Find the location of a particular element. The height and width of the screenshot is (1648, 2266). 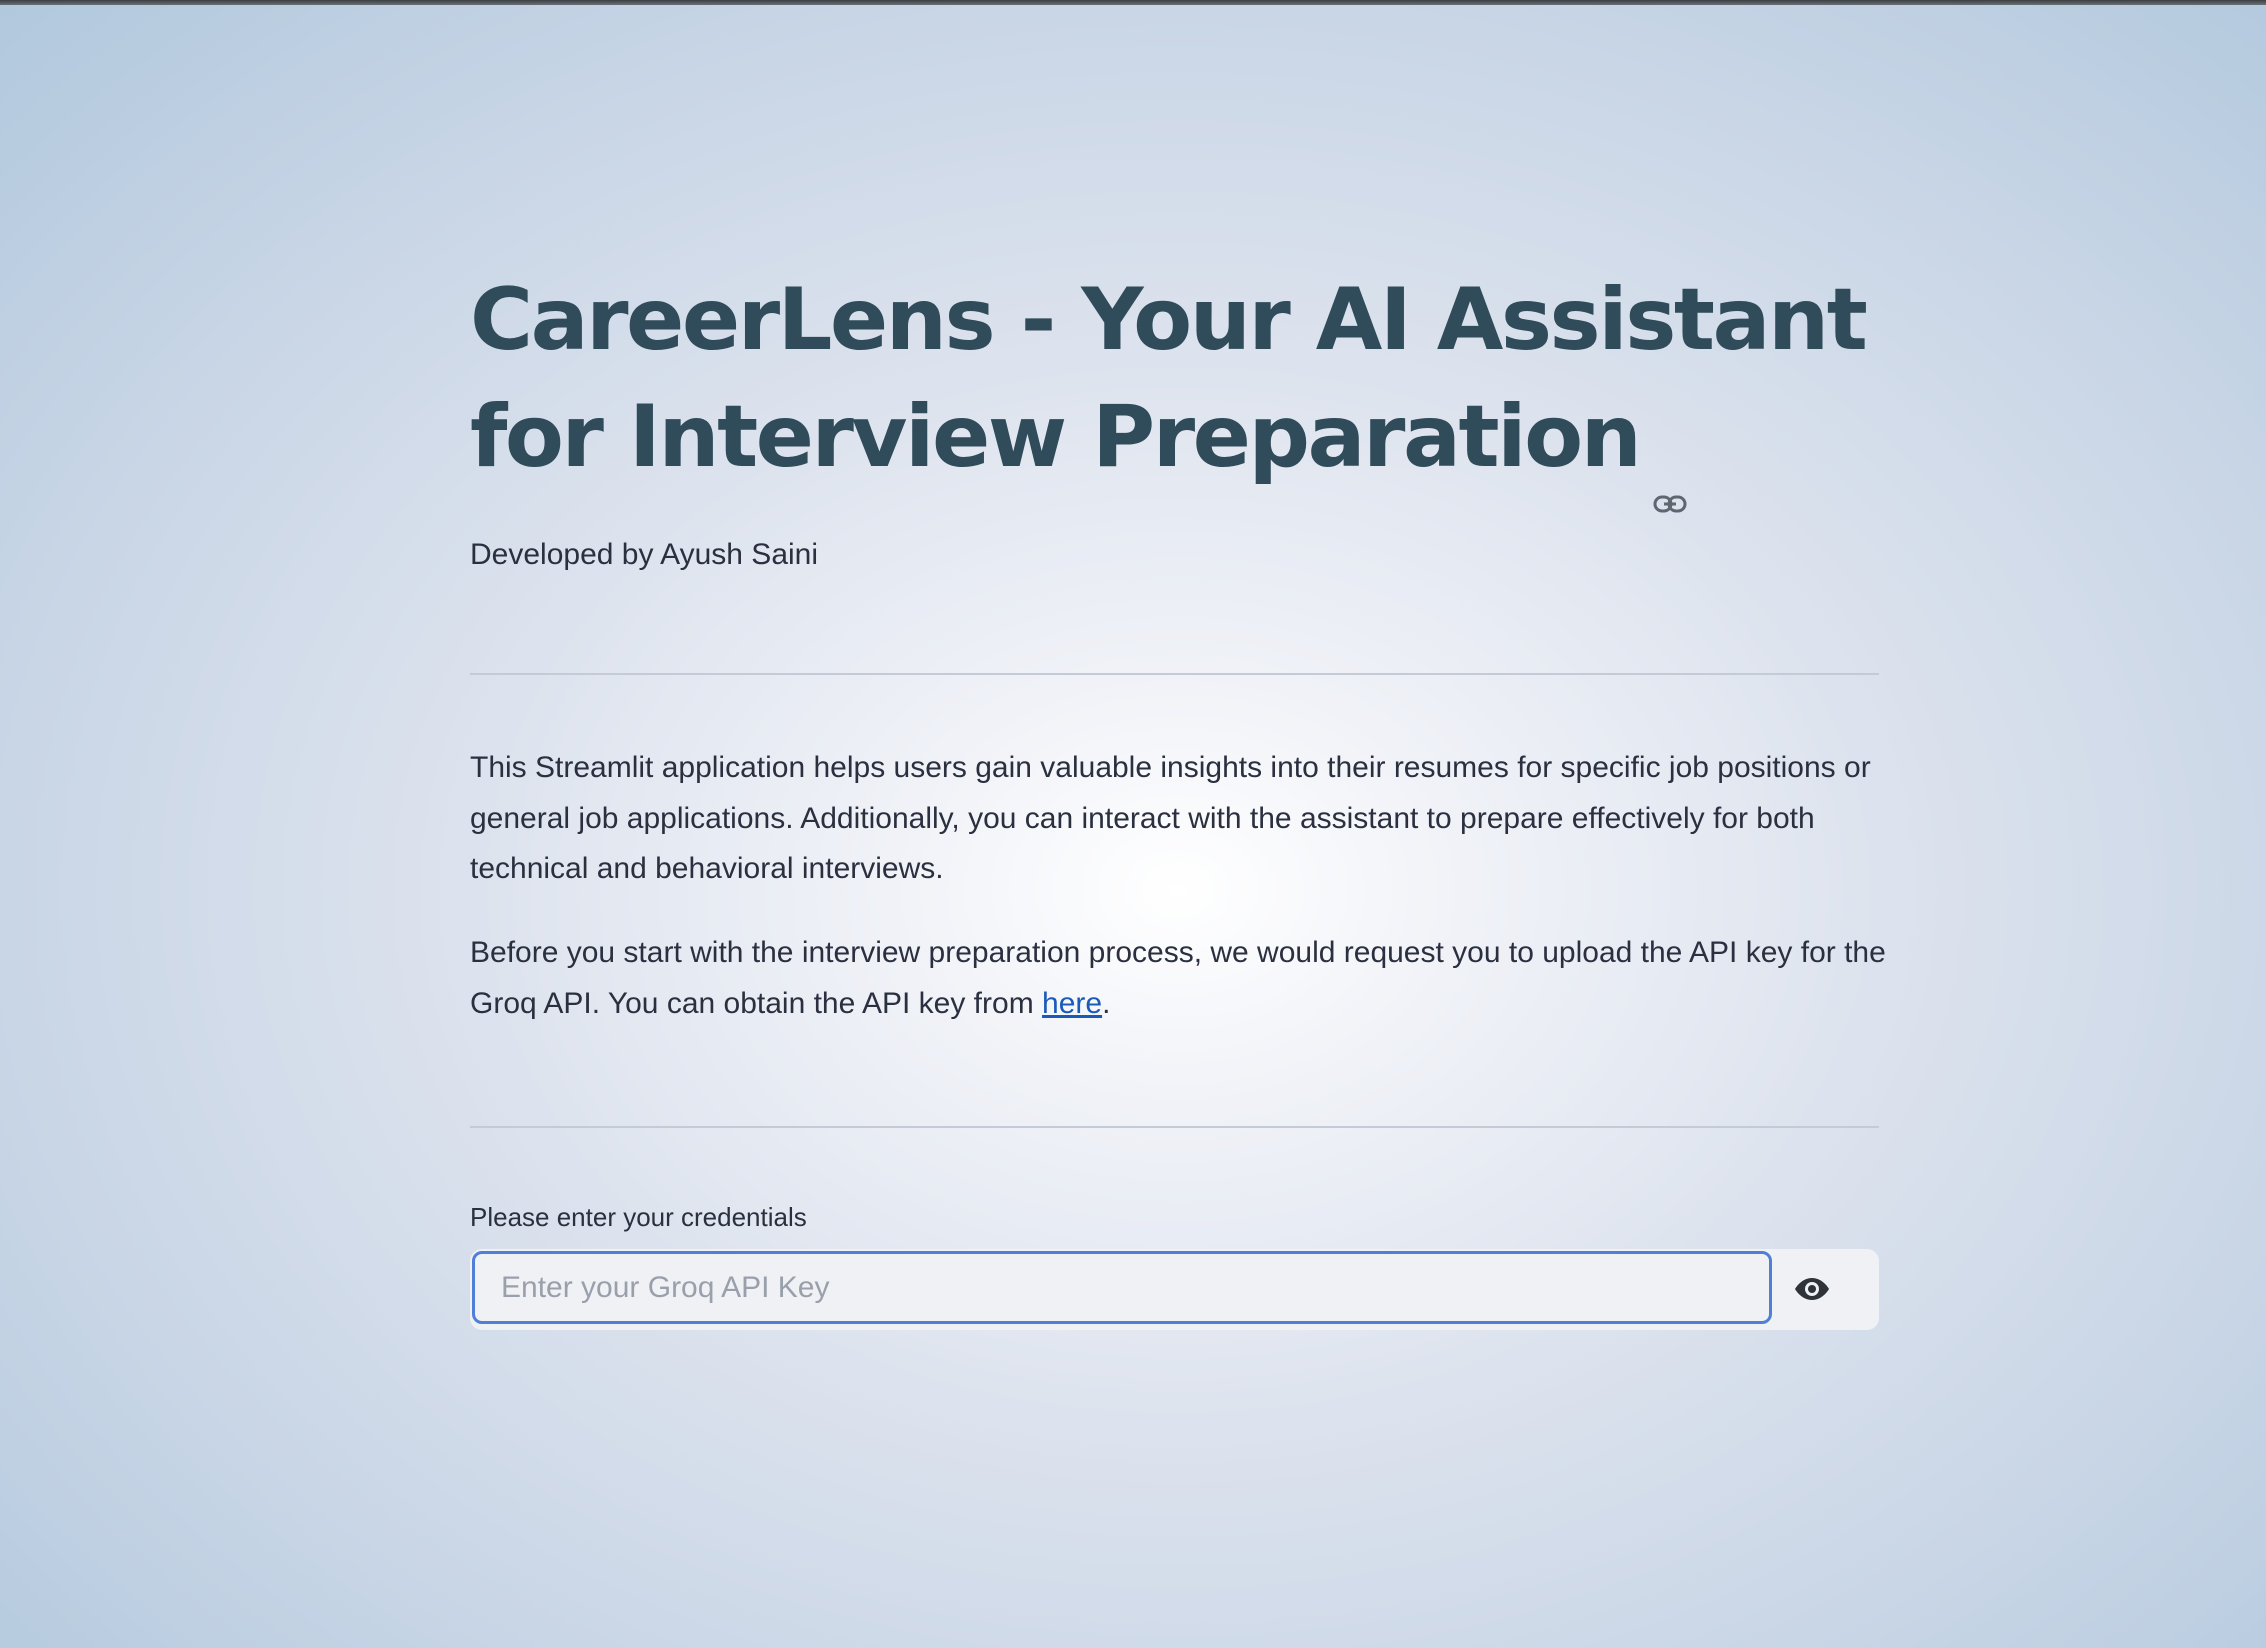

api-key-paragraph-end: . is located at coordinates (1106, 1003).